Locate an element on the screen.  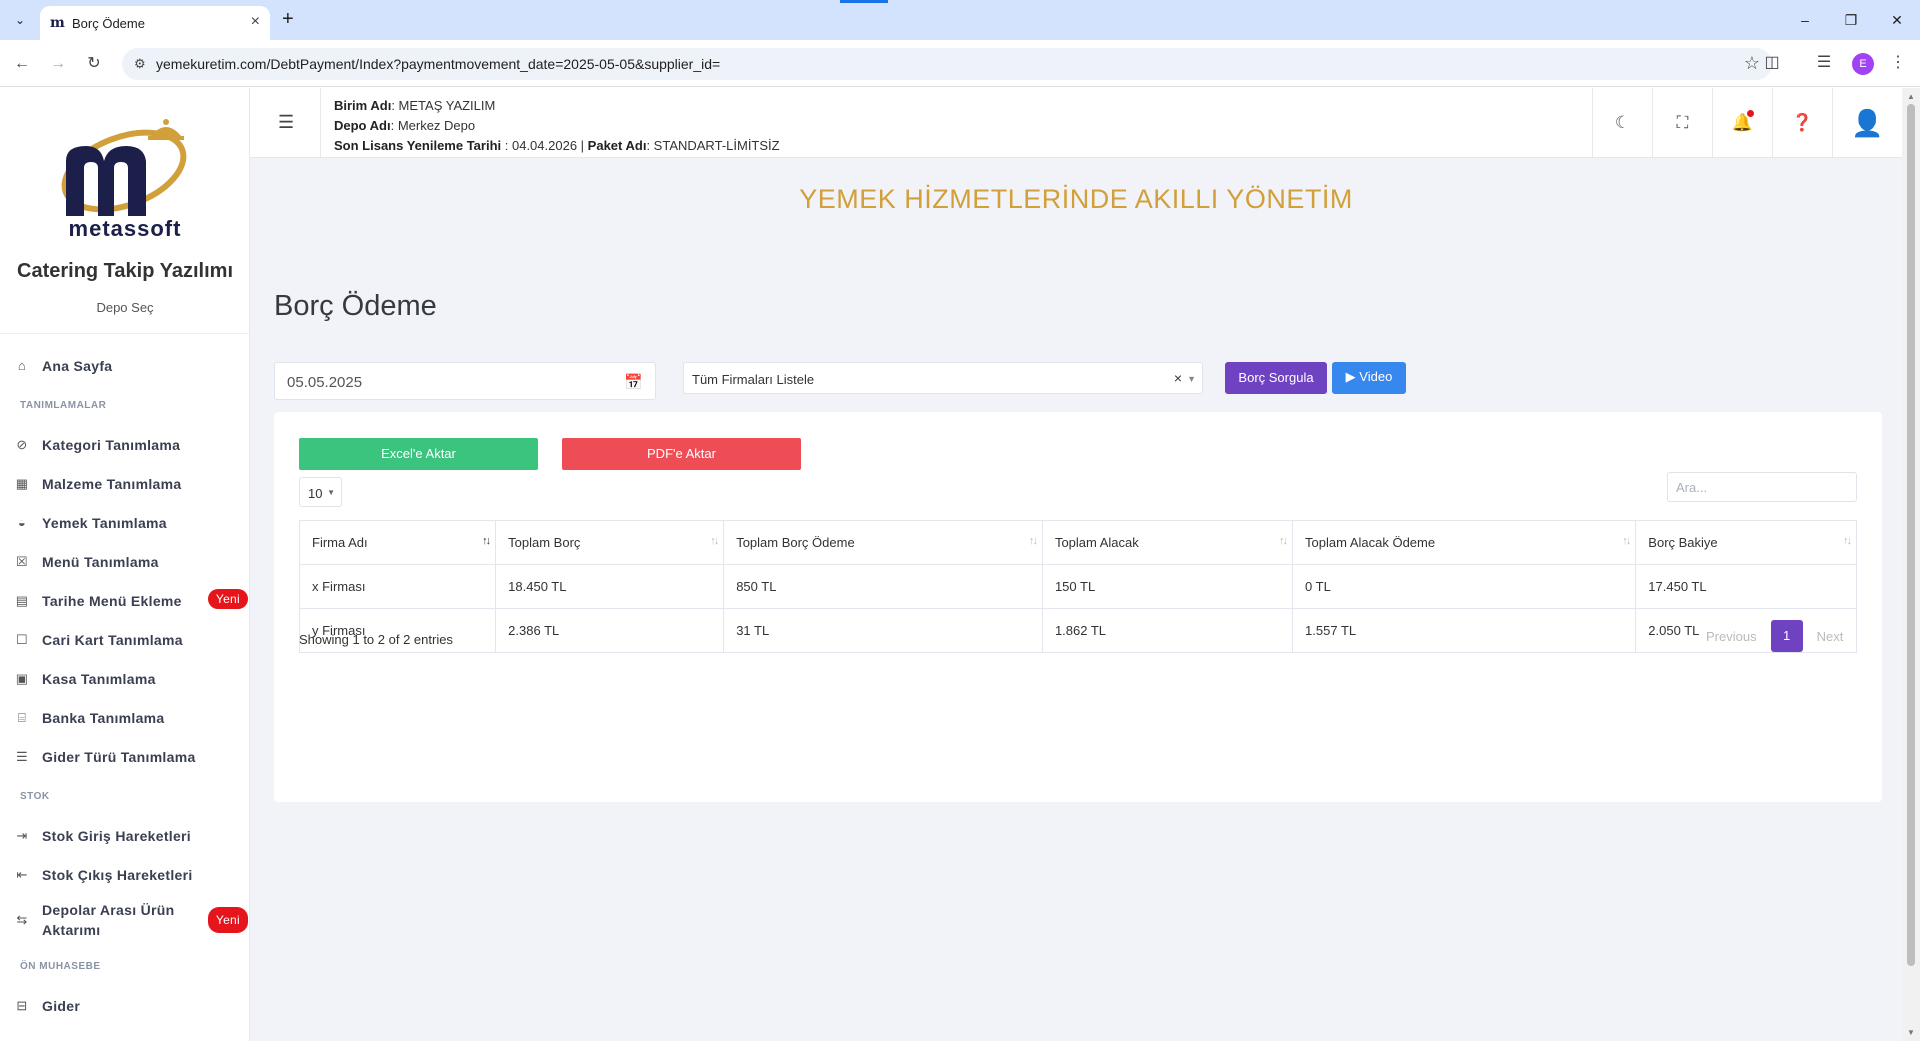
page-scrollbar: ▲ ▼ is located at coordinates (1911, 564).